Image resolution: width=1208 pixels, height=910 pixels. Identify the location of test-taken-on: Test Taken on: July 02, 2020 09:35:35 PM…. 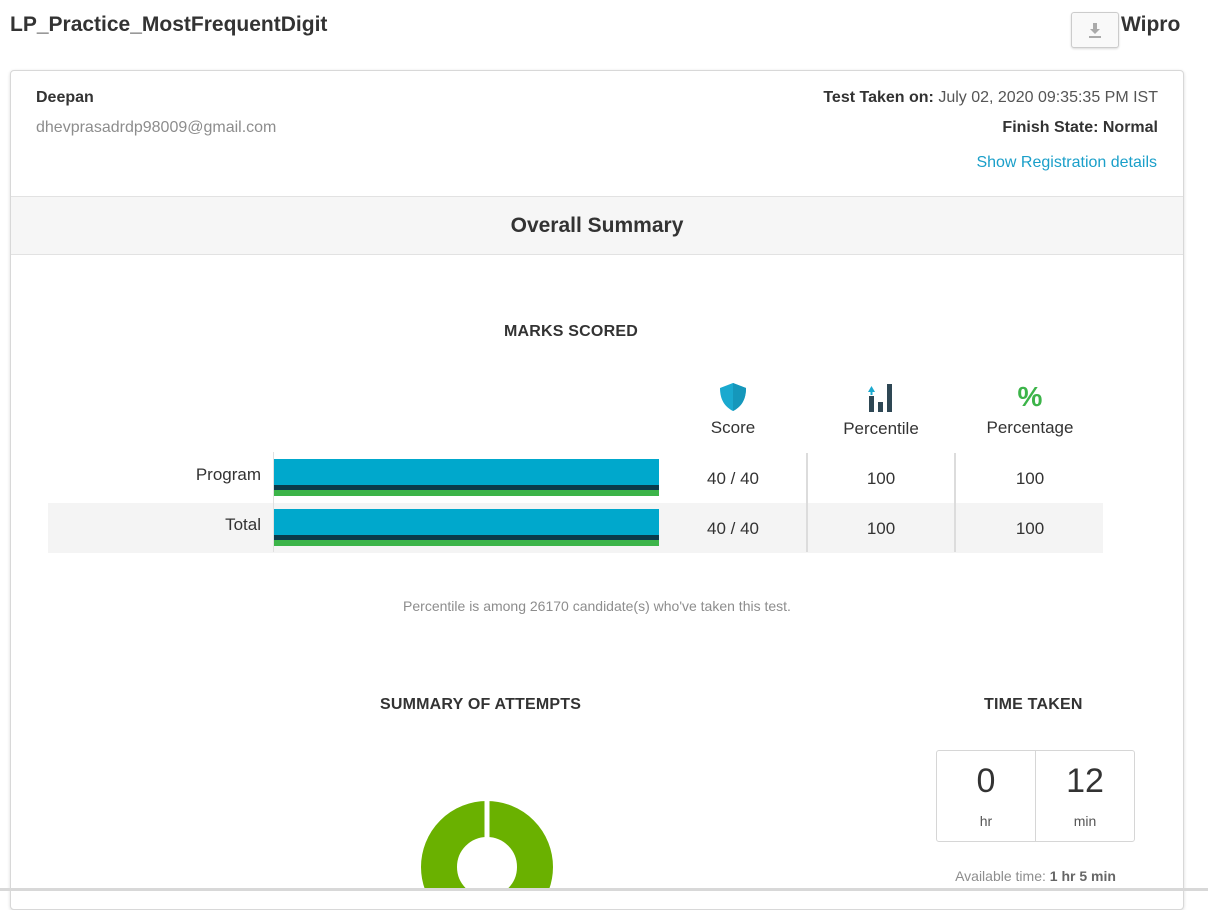
(990, 98).